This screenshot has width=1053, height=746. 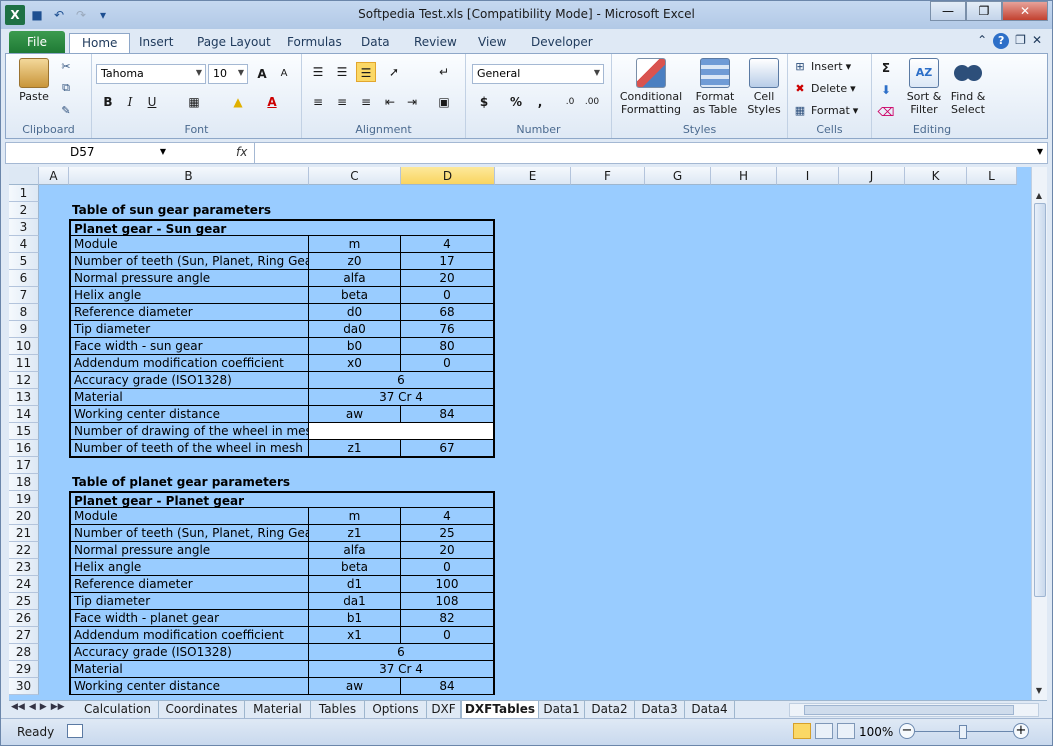 I want to click on row-header: 14, so click(x=24, y=414).